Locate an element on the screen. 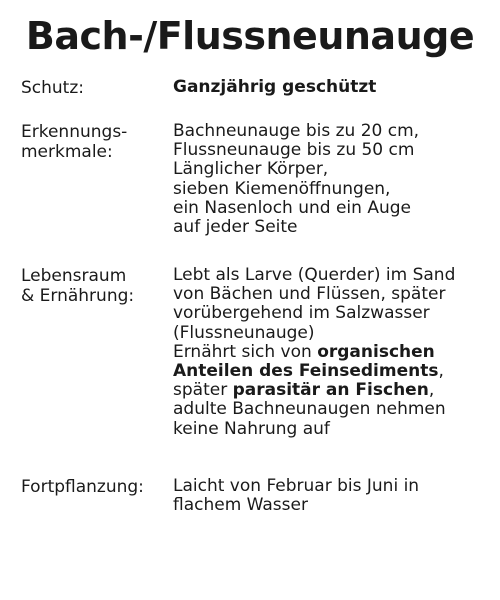 The height and width of the screenshot is (600, 500). text-emphasis: parasitär an Fischen is located at coordinates (330, 390).